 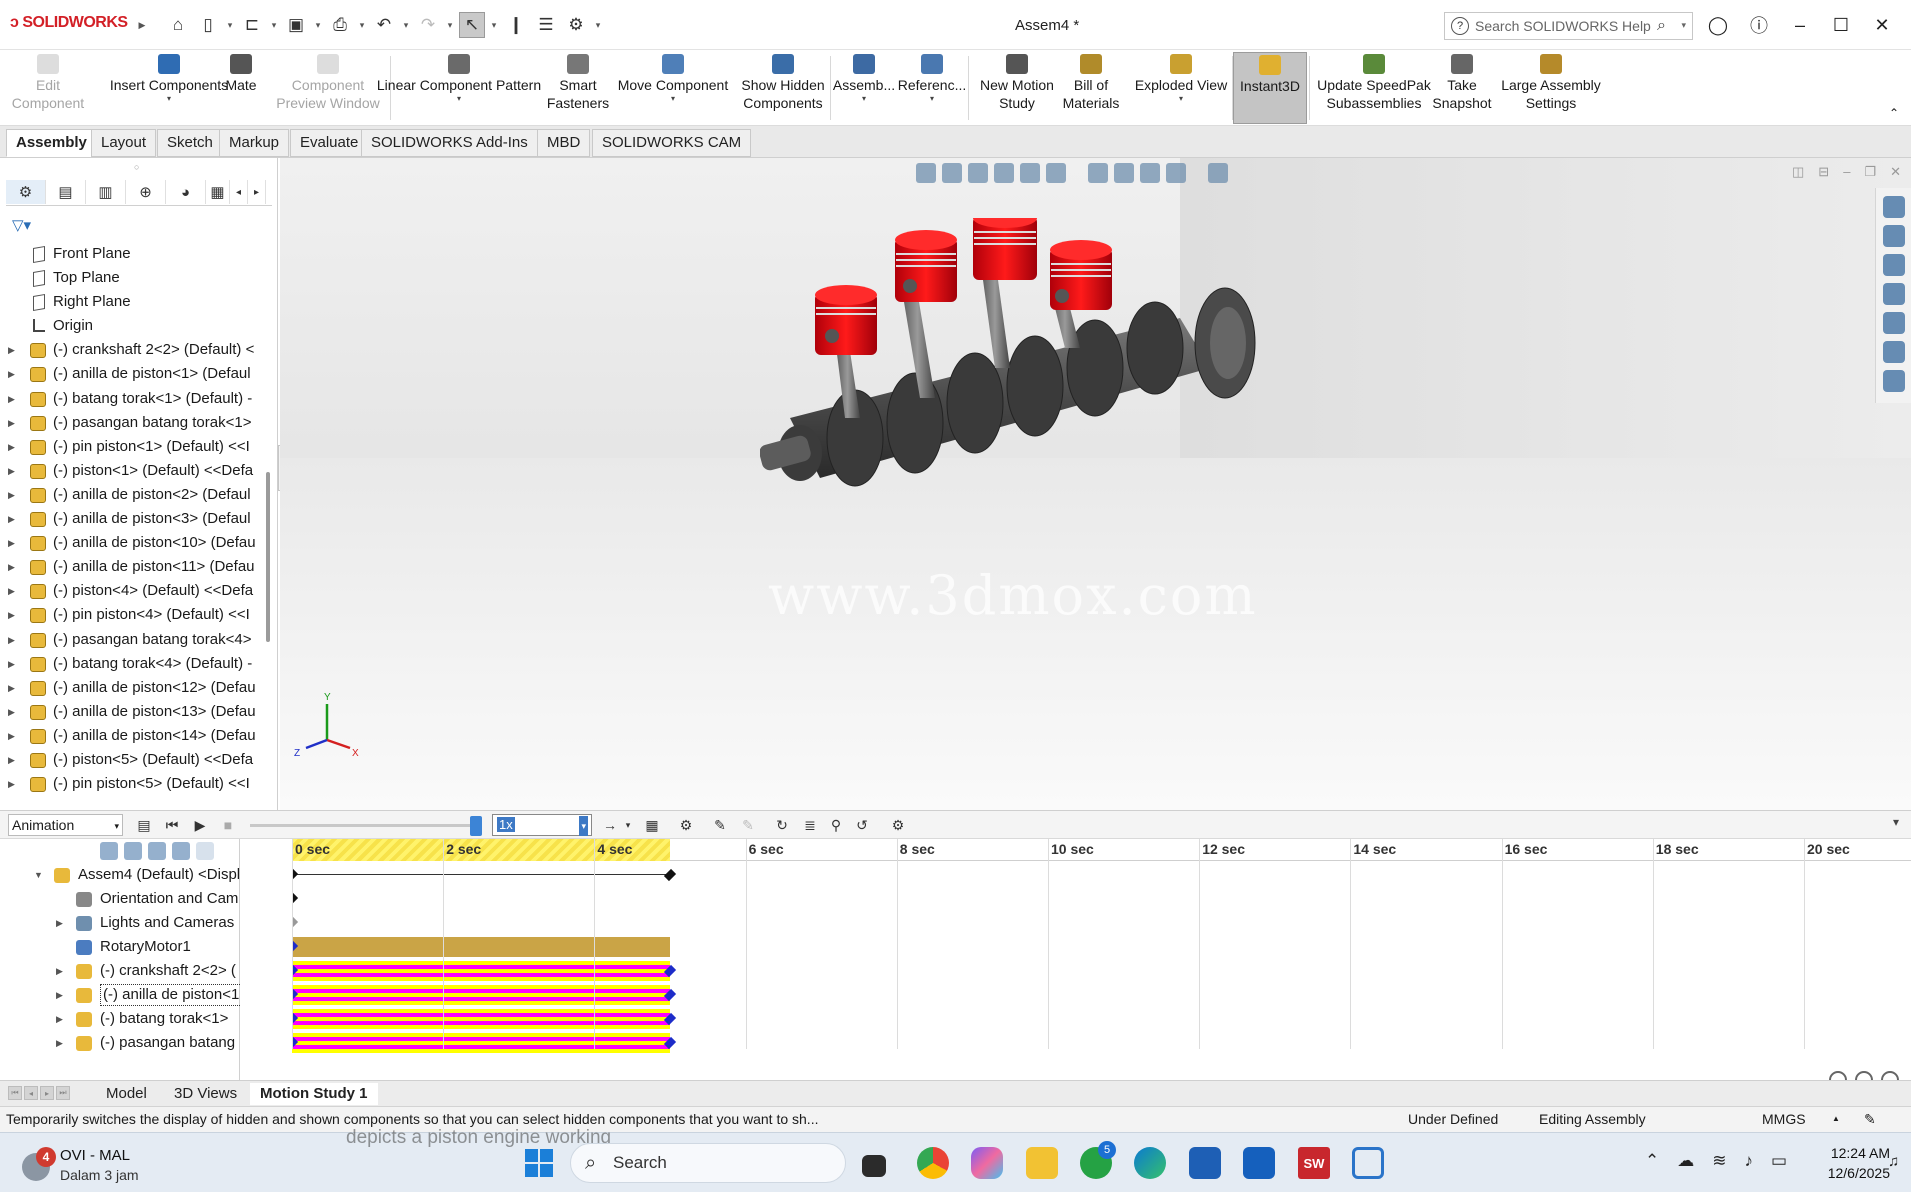 I want to click on edit-appearance-icon, so click(x=1150, y=173).